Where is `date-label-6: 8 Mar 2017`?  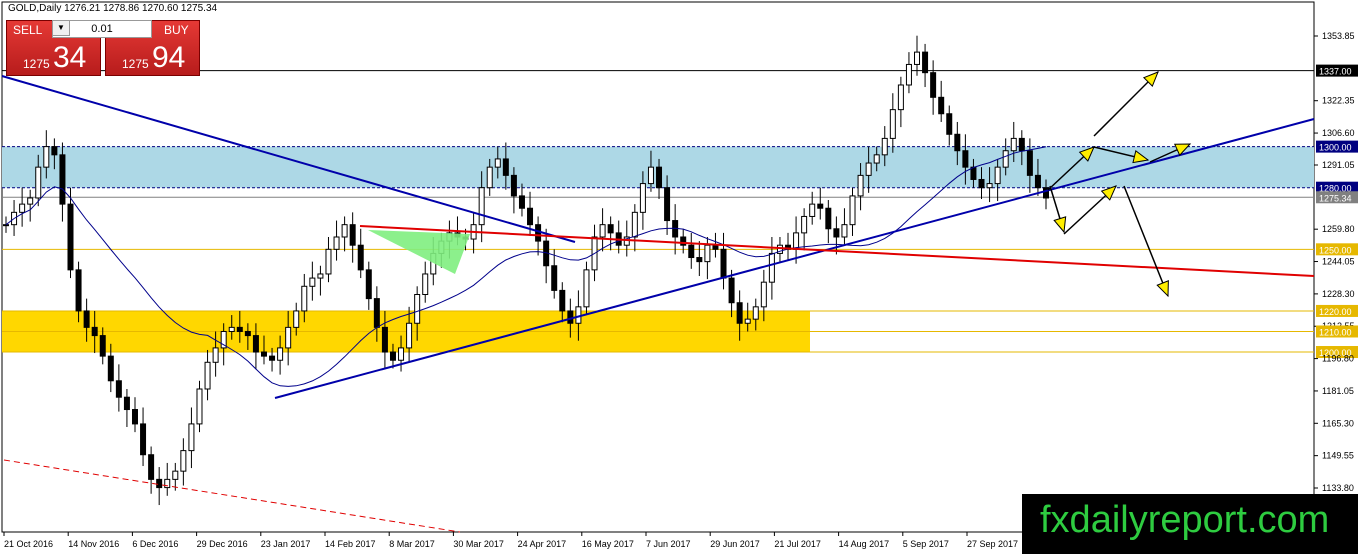 date-label-6: 8 Mar 2017 is located at coordinates (412, 544).